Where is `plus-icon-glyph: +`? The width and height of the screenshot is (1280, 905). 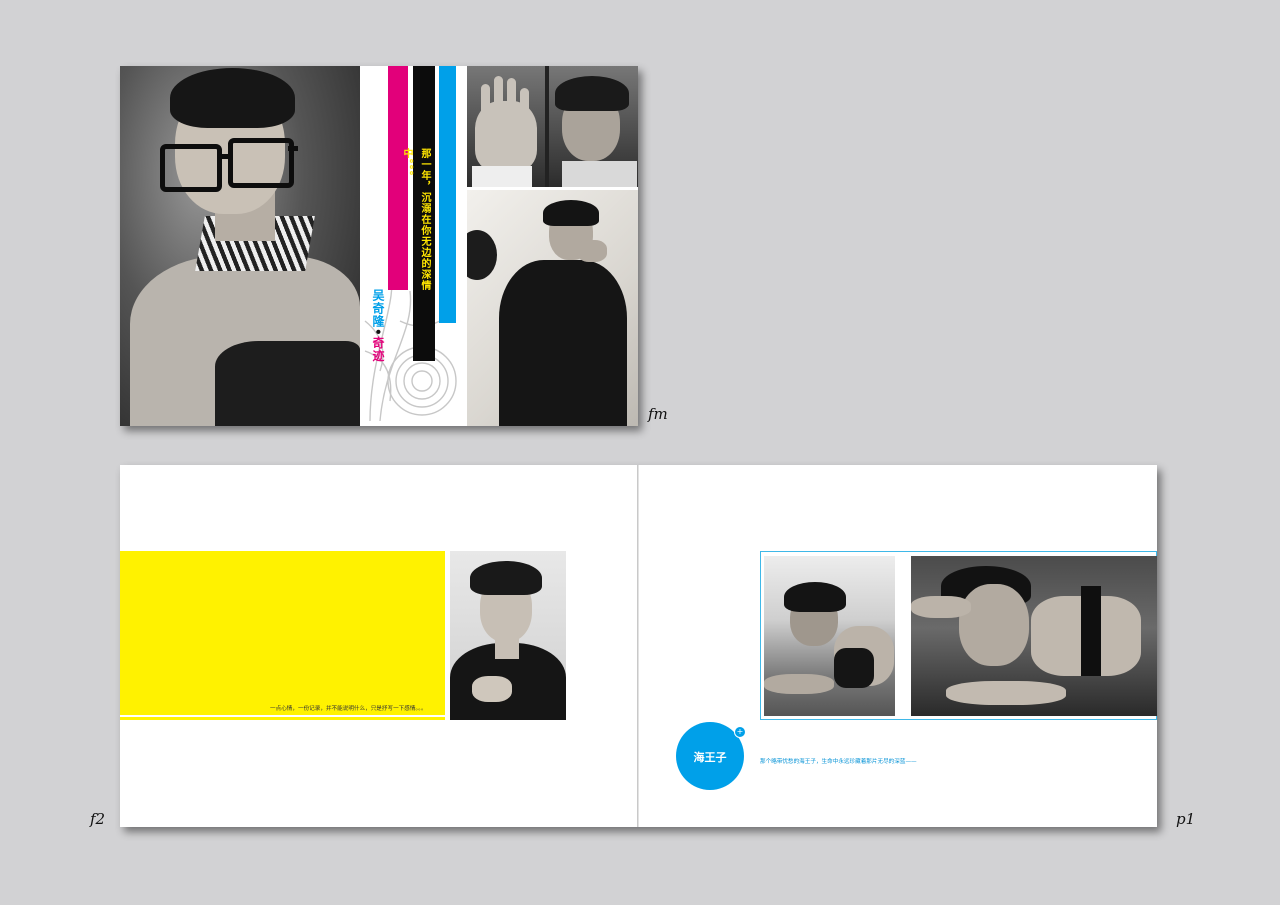
plus-icon-glyph: + is located at coordinates (740, 731).